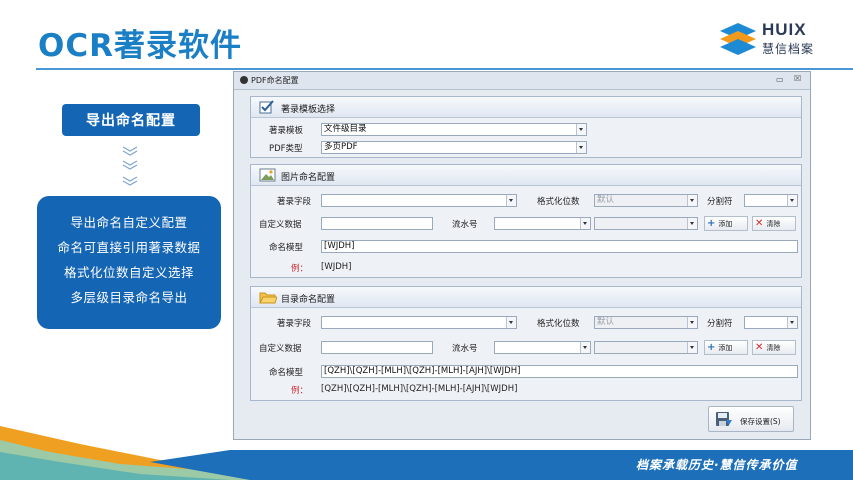  I want to click on template-group: 著录模板选择 著录模板 文件级目录 PDF类型 多页PDF, so click(526, 127).